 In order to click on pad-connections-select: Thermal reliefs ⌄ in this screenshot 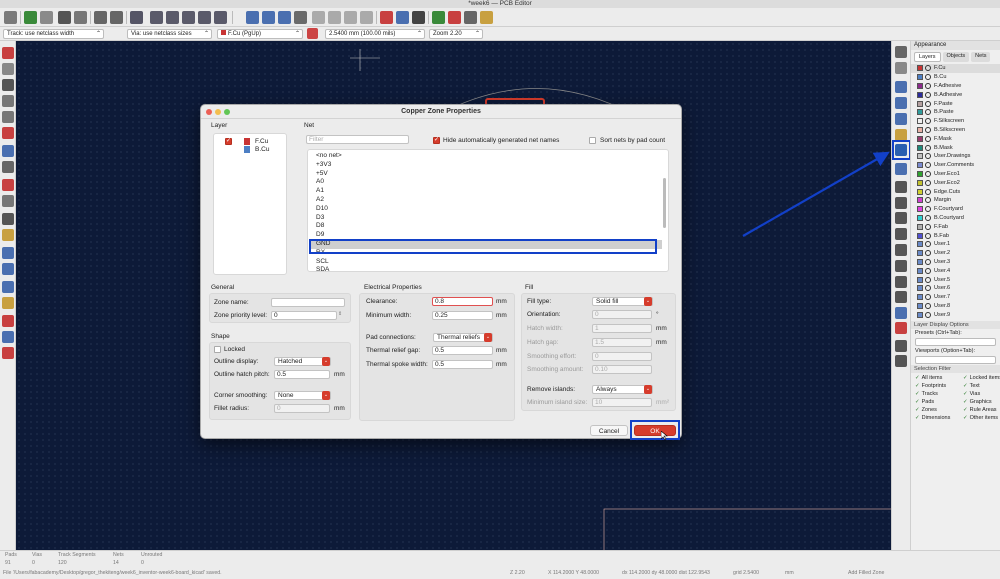, I will do `click(463, 337)`.